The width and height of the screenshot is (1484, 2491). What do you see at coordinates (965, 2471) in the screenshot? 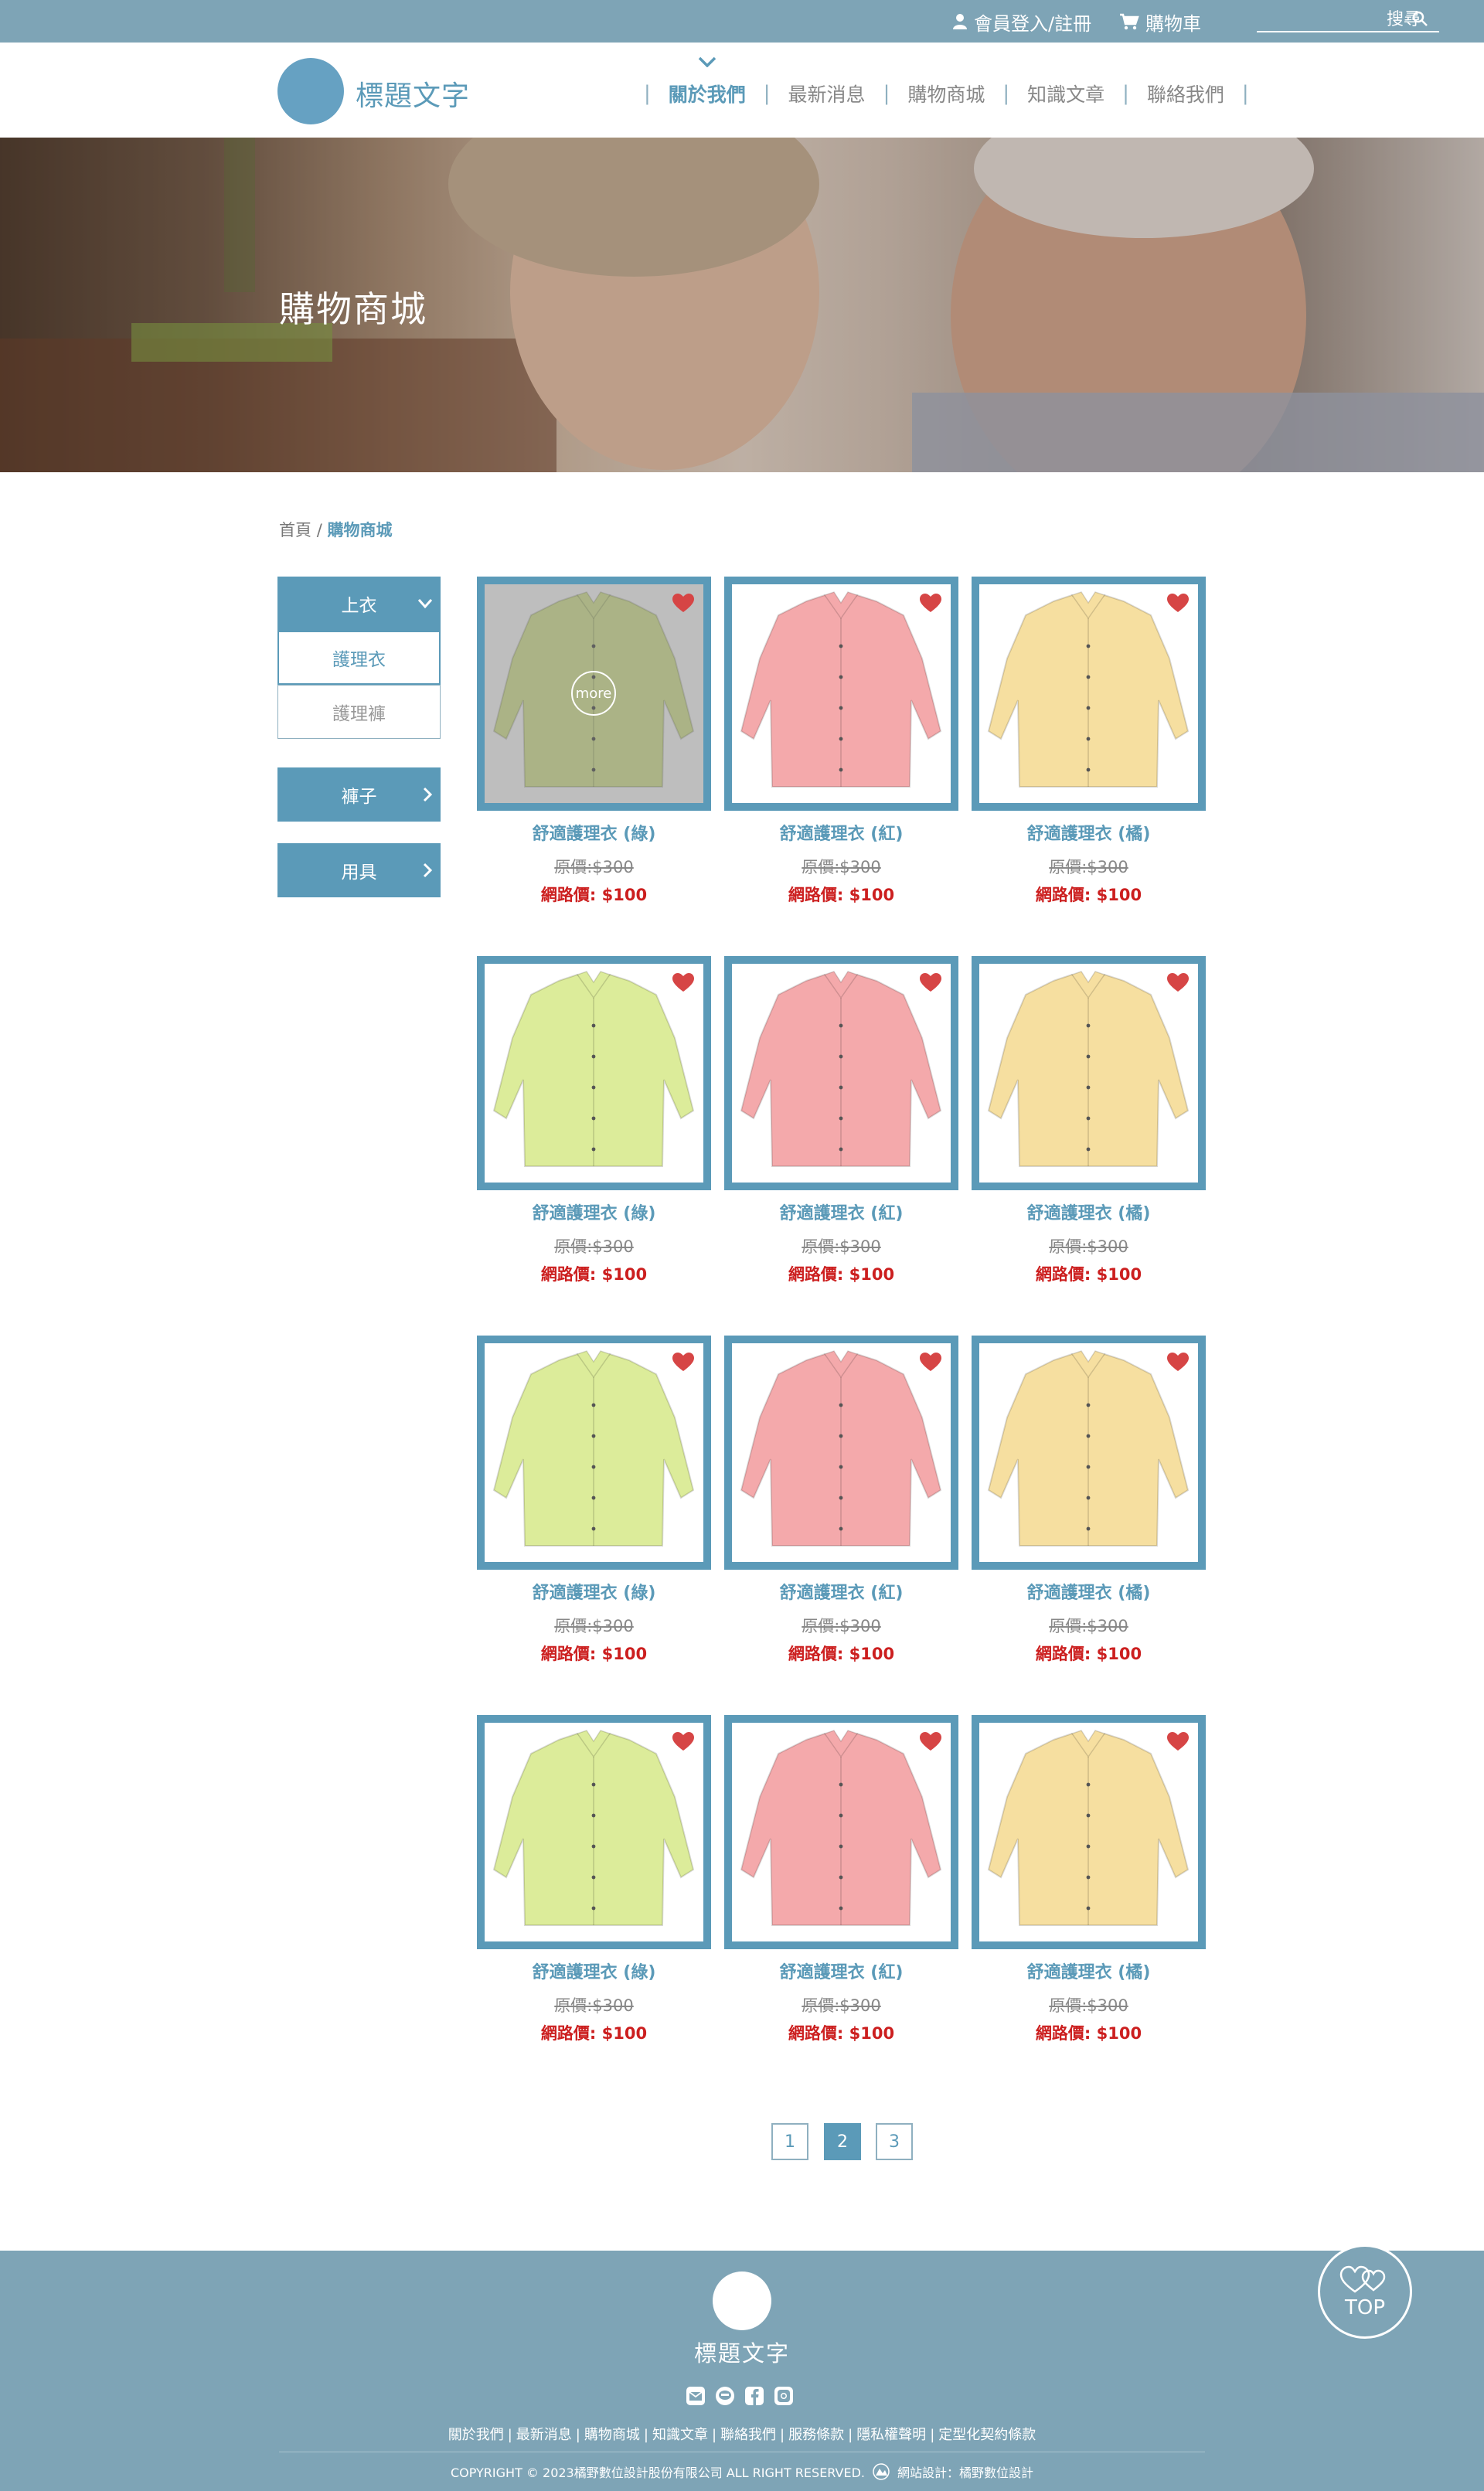
I see `designer-credit: 網站設計：橘野數位設計` at bounding box center [965, 2471].